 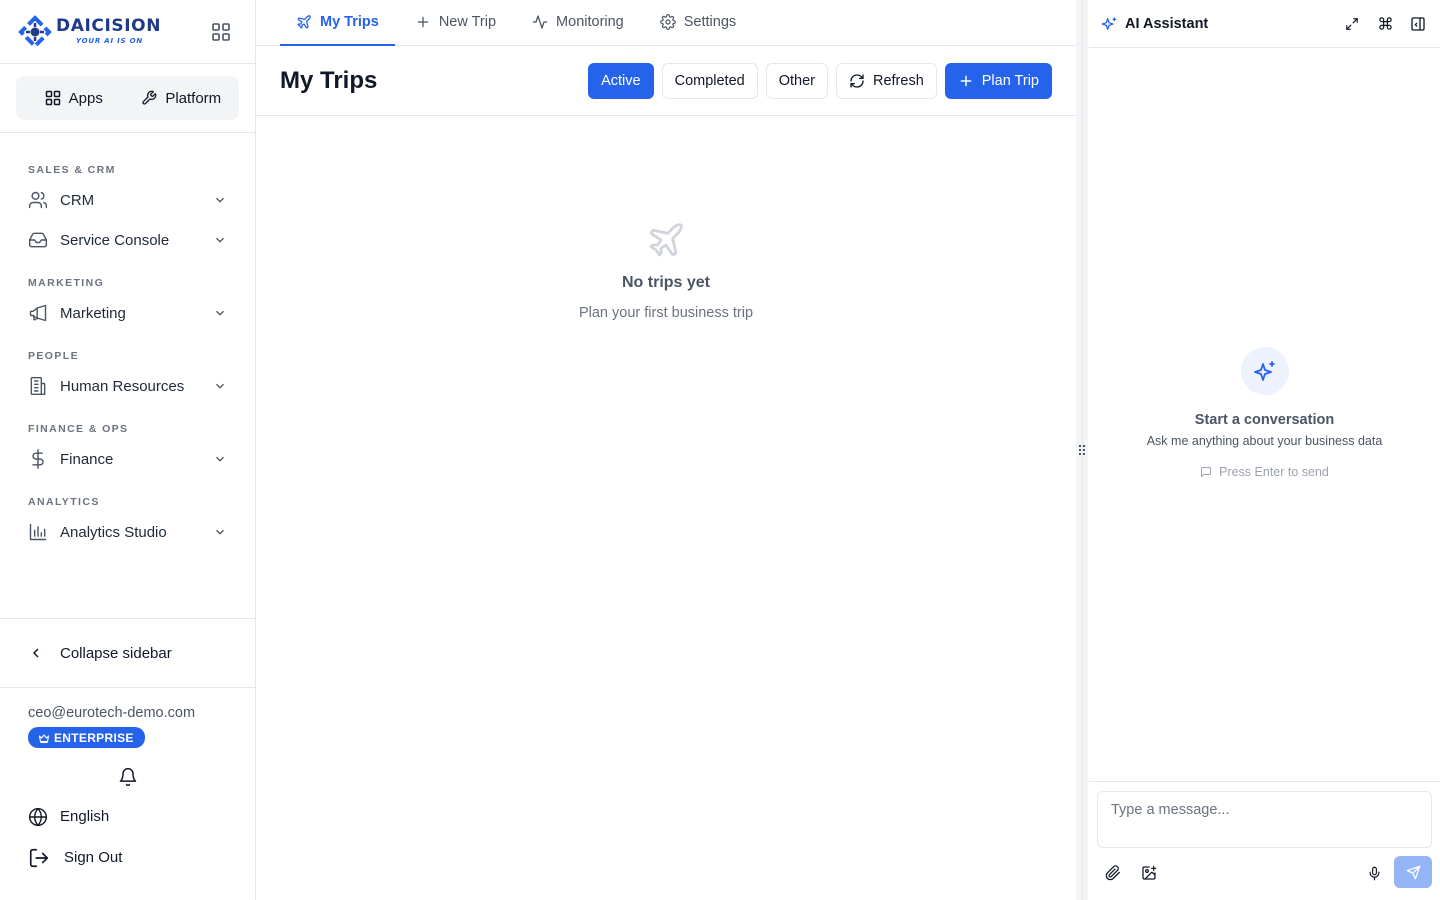 I want to click on sidebar-item-analytics-studio: Analytics Studio, so click(x=127, y=532).